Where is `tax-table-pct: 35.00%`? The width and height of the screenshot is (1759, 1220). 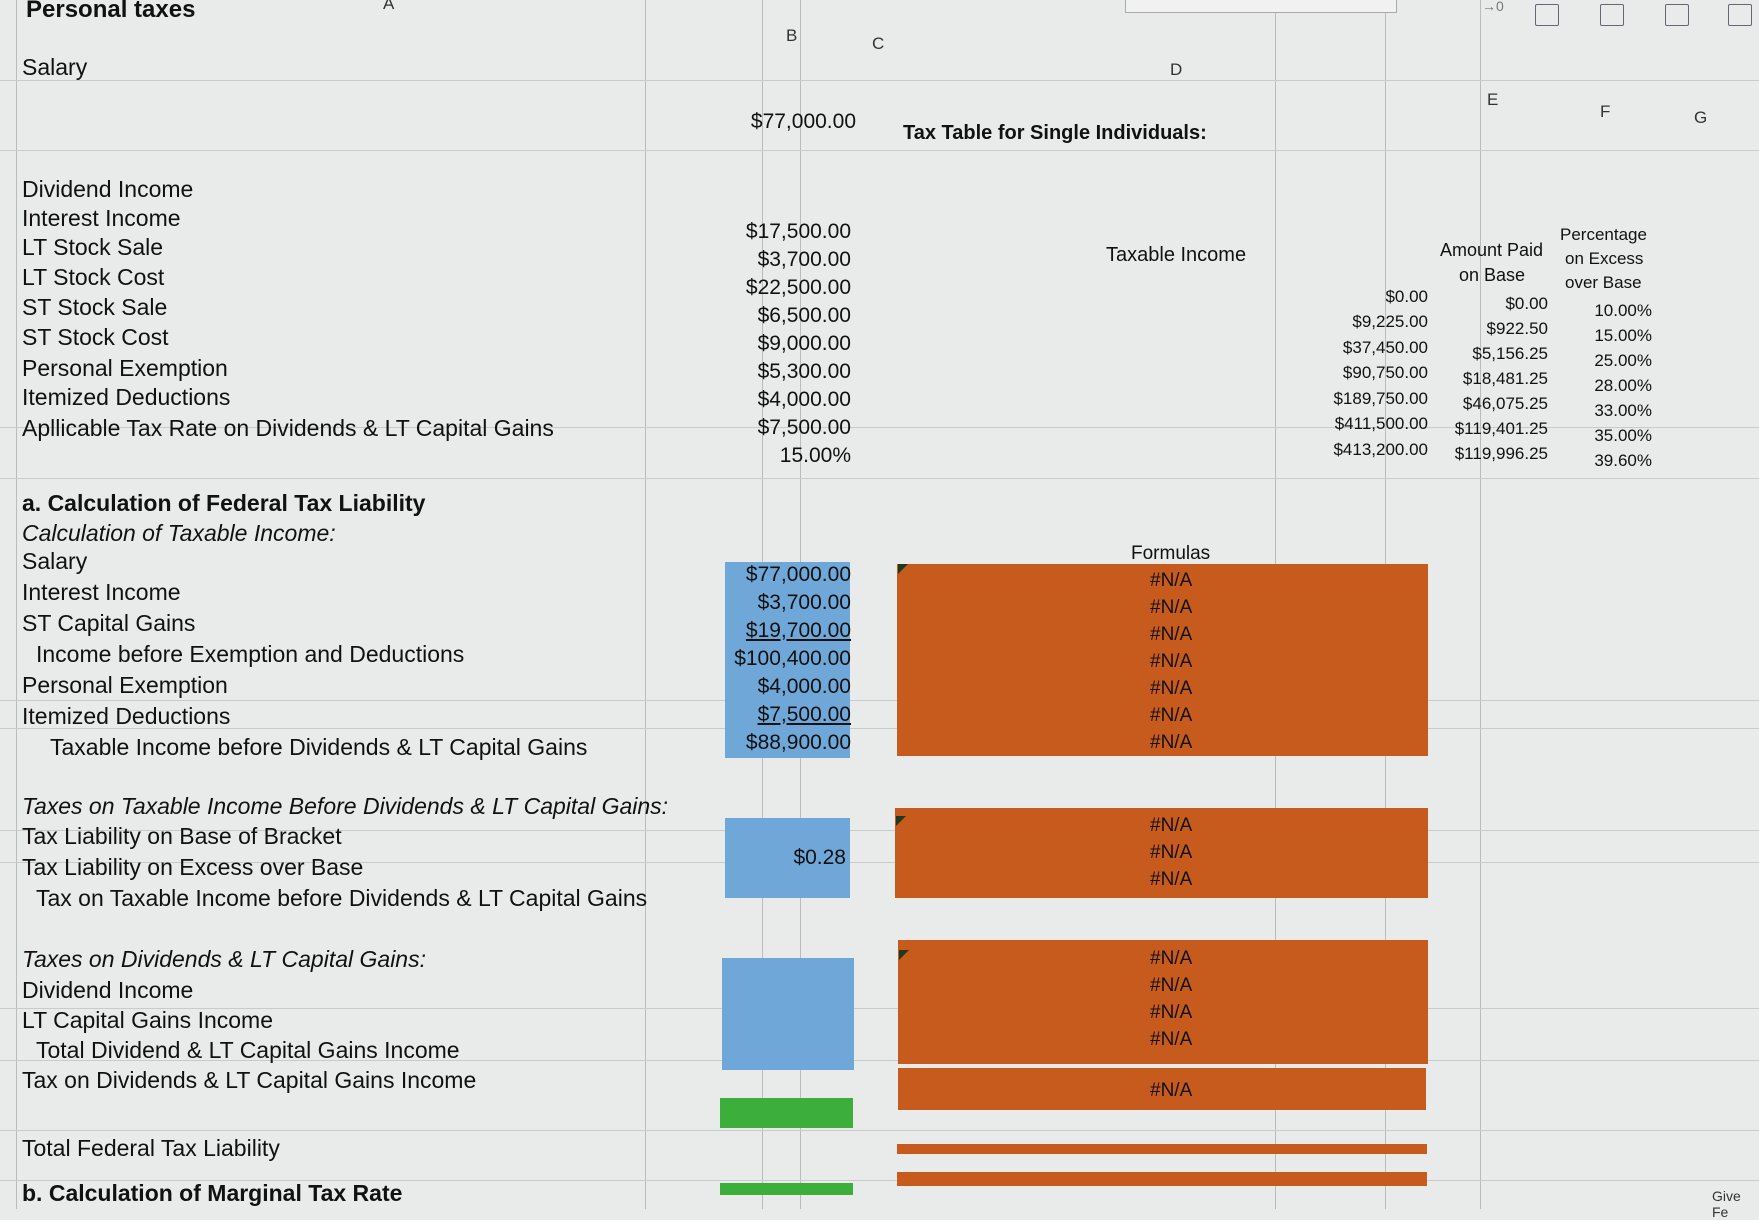 tax-table-pct: 35.00% is located at coordinates (1606, 436).